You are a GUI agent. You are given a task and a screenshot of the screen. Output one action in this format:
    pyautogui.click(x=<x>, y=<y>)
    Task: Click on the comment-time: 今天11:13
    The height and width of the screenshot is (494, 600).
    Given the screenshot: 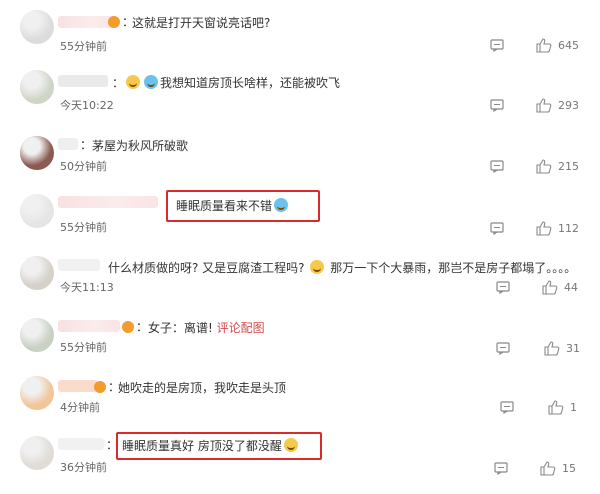 What is the action you would take?
    pyautogui.click(x=87, y=287)
    